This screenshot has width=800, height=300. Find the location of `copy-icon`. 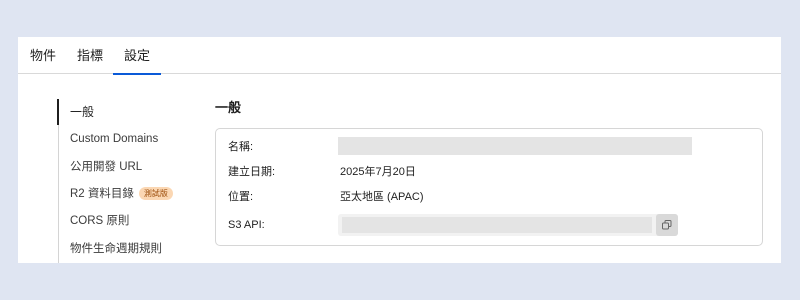

copy-icon is located at coordinates (667, 225).